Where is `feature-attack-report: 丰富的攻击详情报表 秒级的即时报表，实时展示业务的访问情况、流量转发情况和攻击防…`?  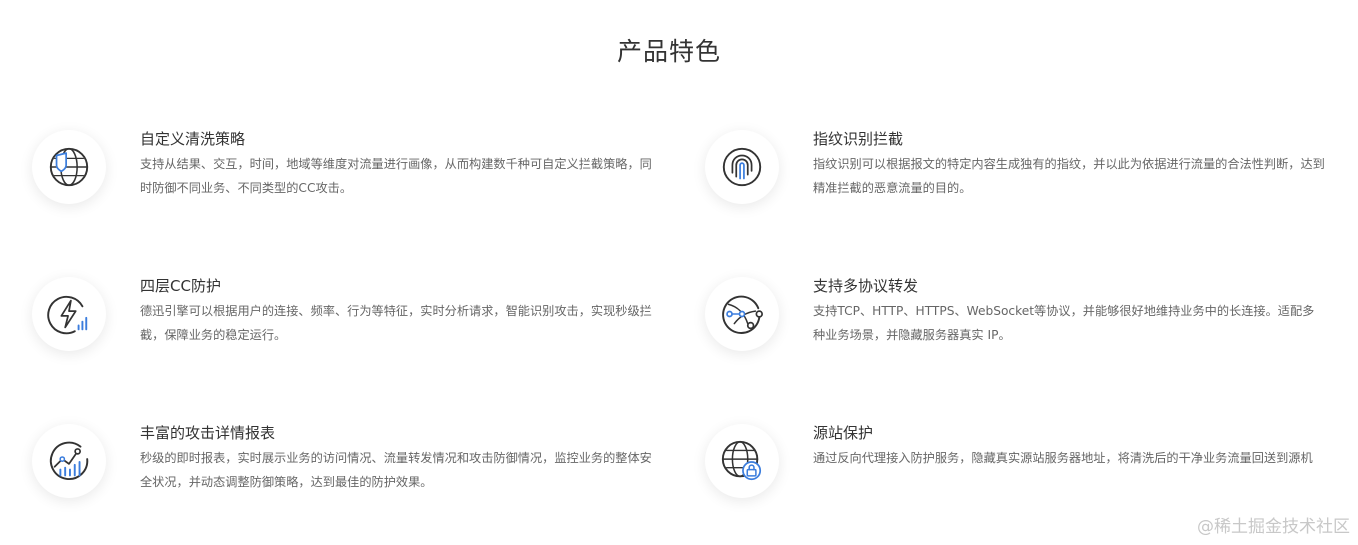
feature-attack-report: 丰富的攻击详情报表 秒级的即时报表，实时展示业务的访问情况、流量转发情况和攻击防… is located at coordinates (342, 464).